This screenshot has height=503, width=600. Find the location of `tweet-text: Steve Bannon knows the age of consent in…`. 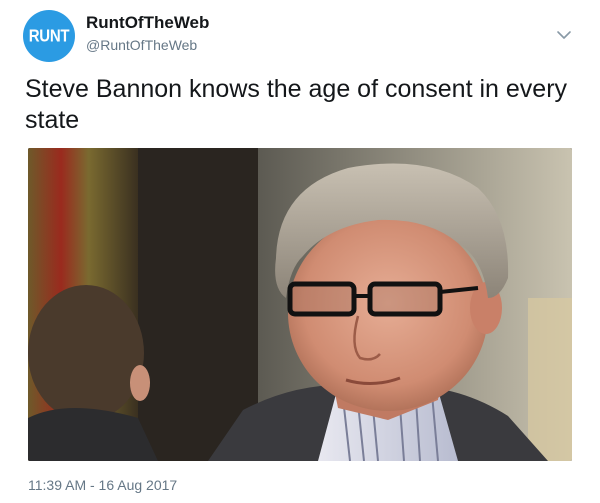

tweet-text: Steve Bannon knows the age of consent in… is located at coordinates (296, 104).